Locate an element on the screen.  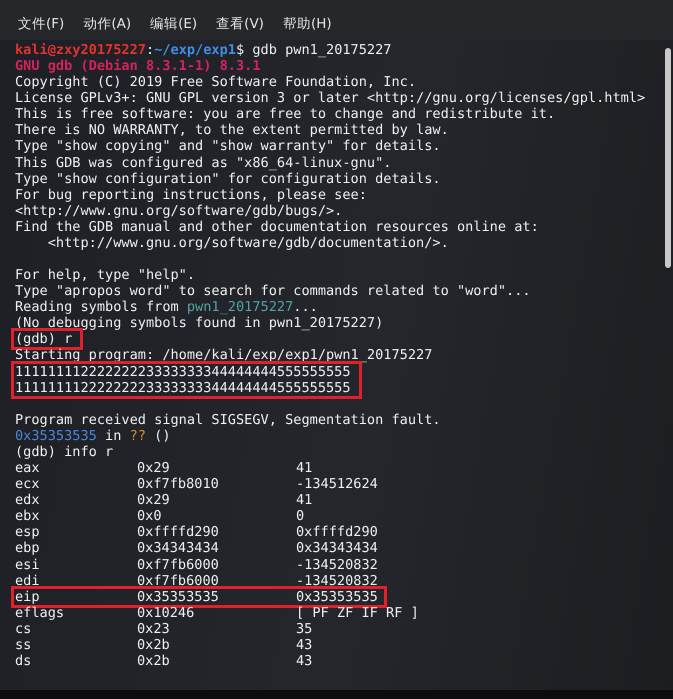
register-natural-value: [ PF ZF IF RF ] is located at coordinates (357, 612).